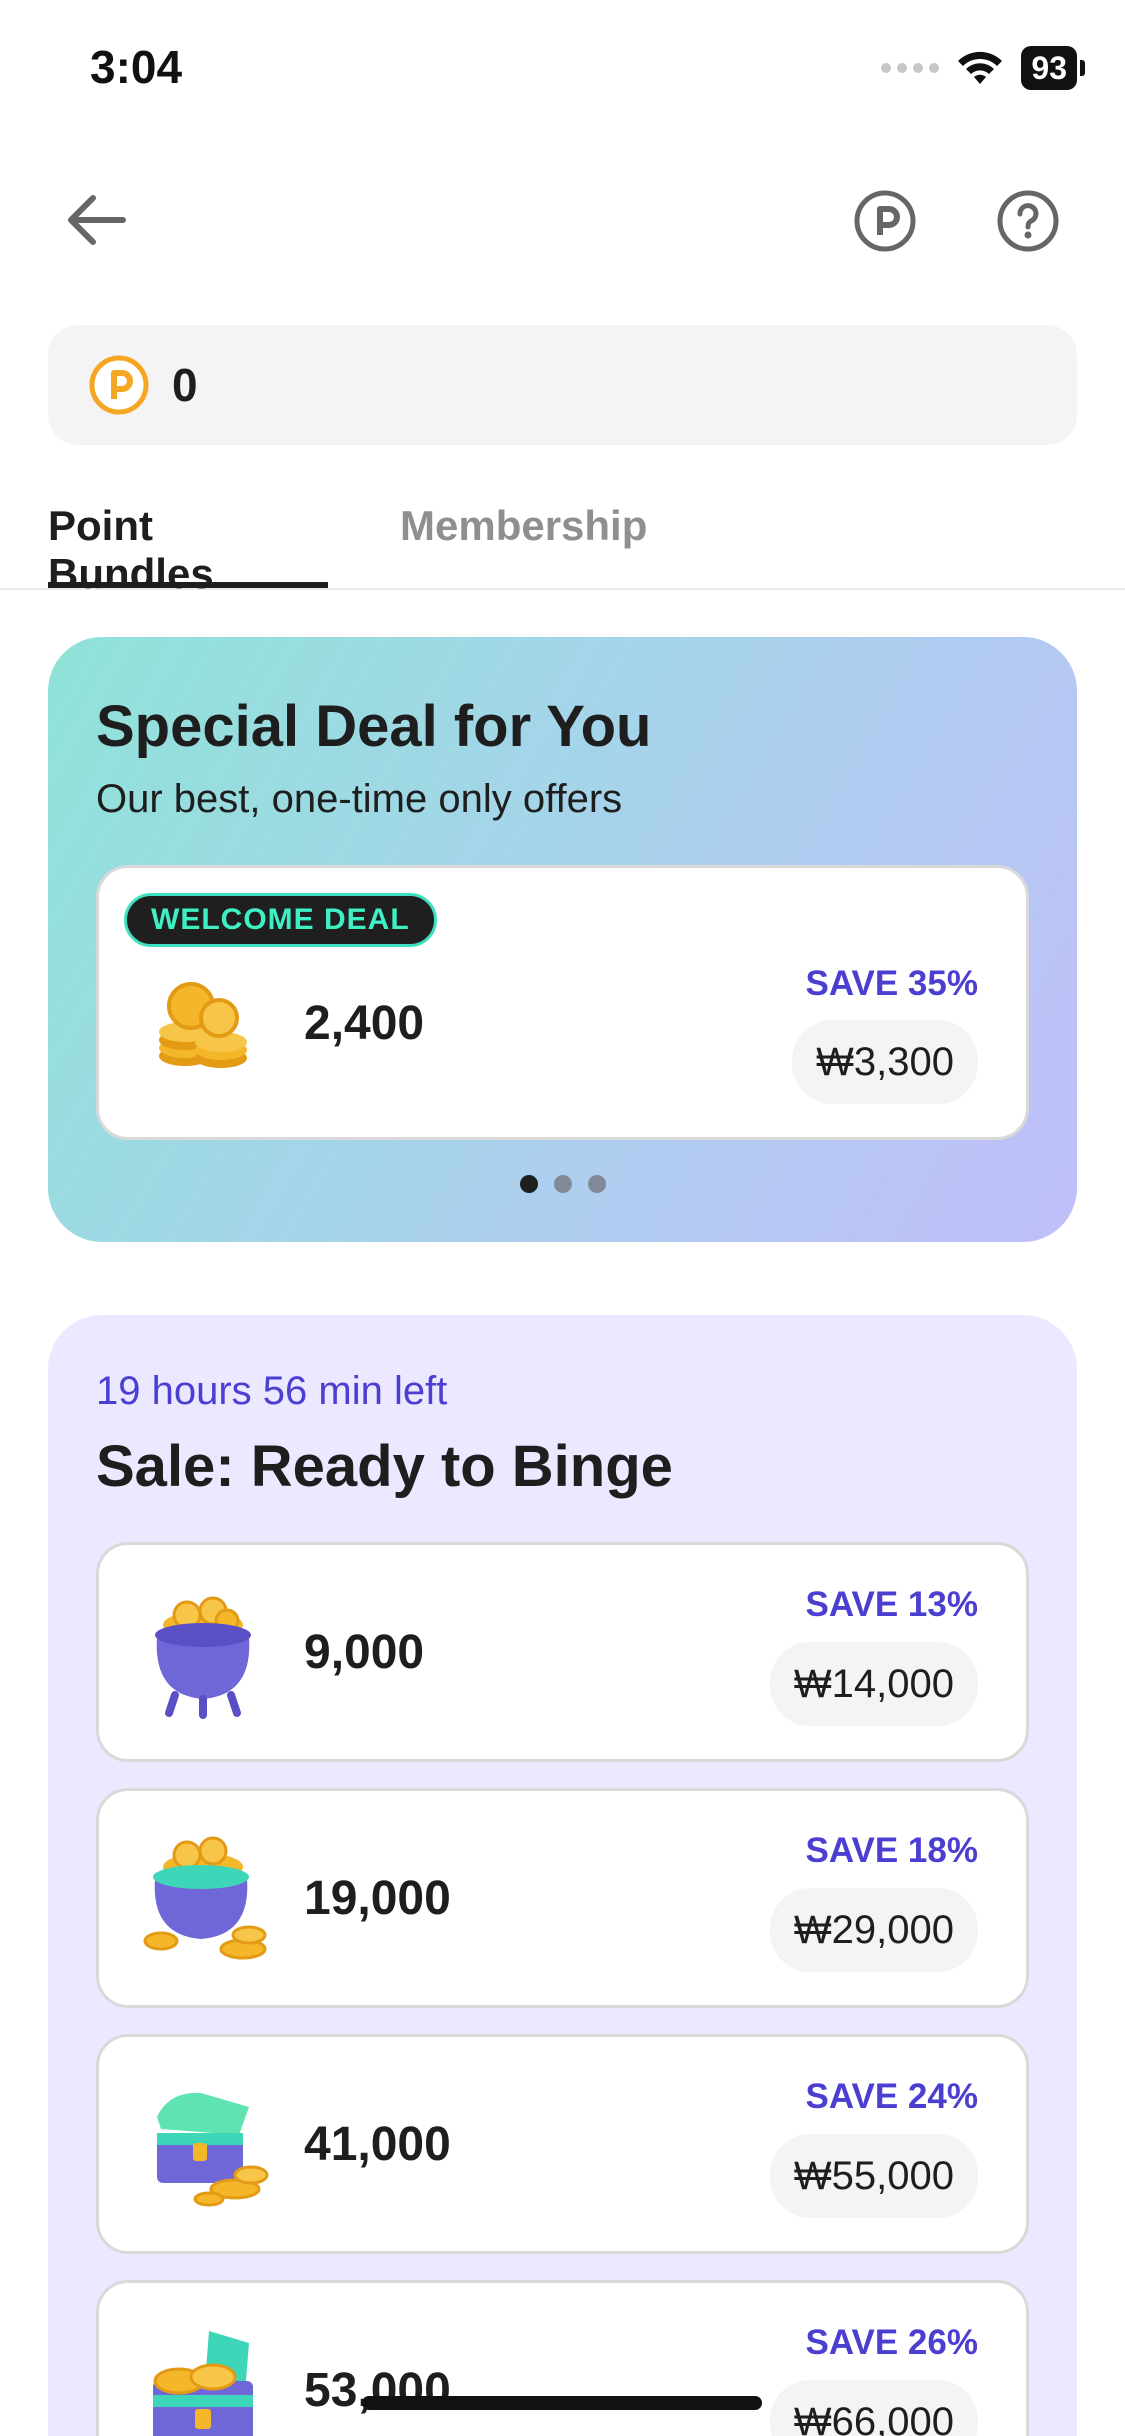 The height and width of the screenshot is (2436, 1125). I want to click on status-icons: 93, so click(983, 68).